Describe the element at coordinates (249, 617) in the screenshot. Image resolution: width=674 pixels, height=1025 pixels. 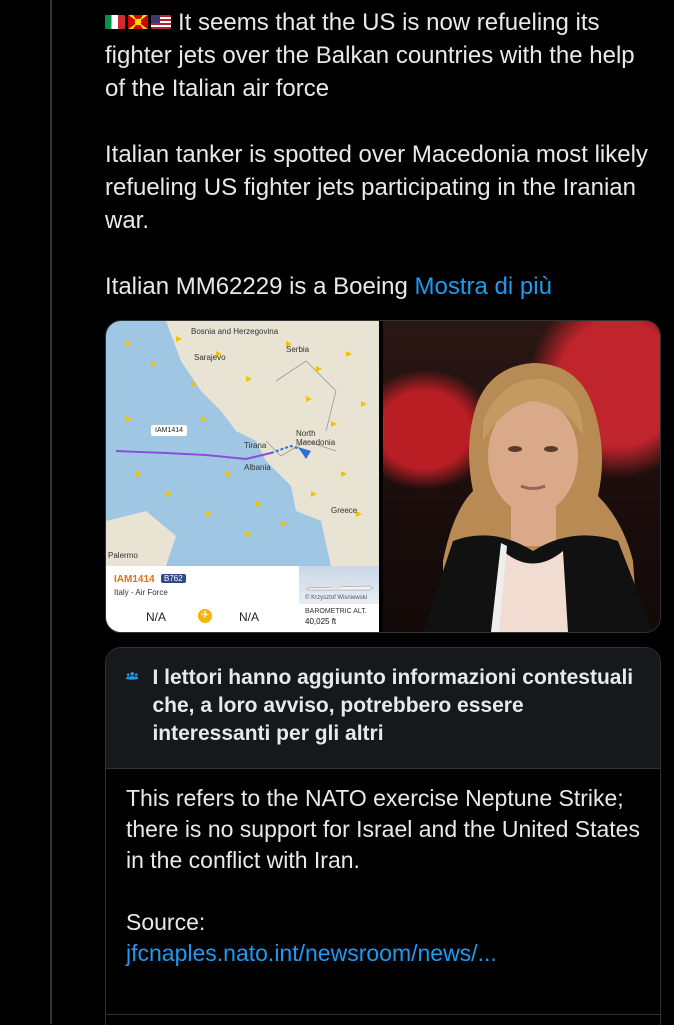
I see `destination-value: N/A` at that location.